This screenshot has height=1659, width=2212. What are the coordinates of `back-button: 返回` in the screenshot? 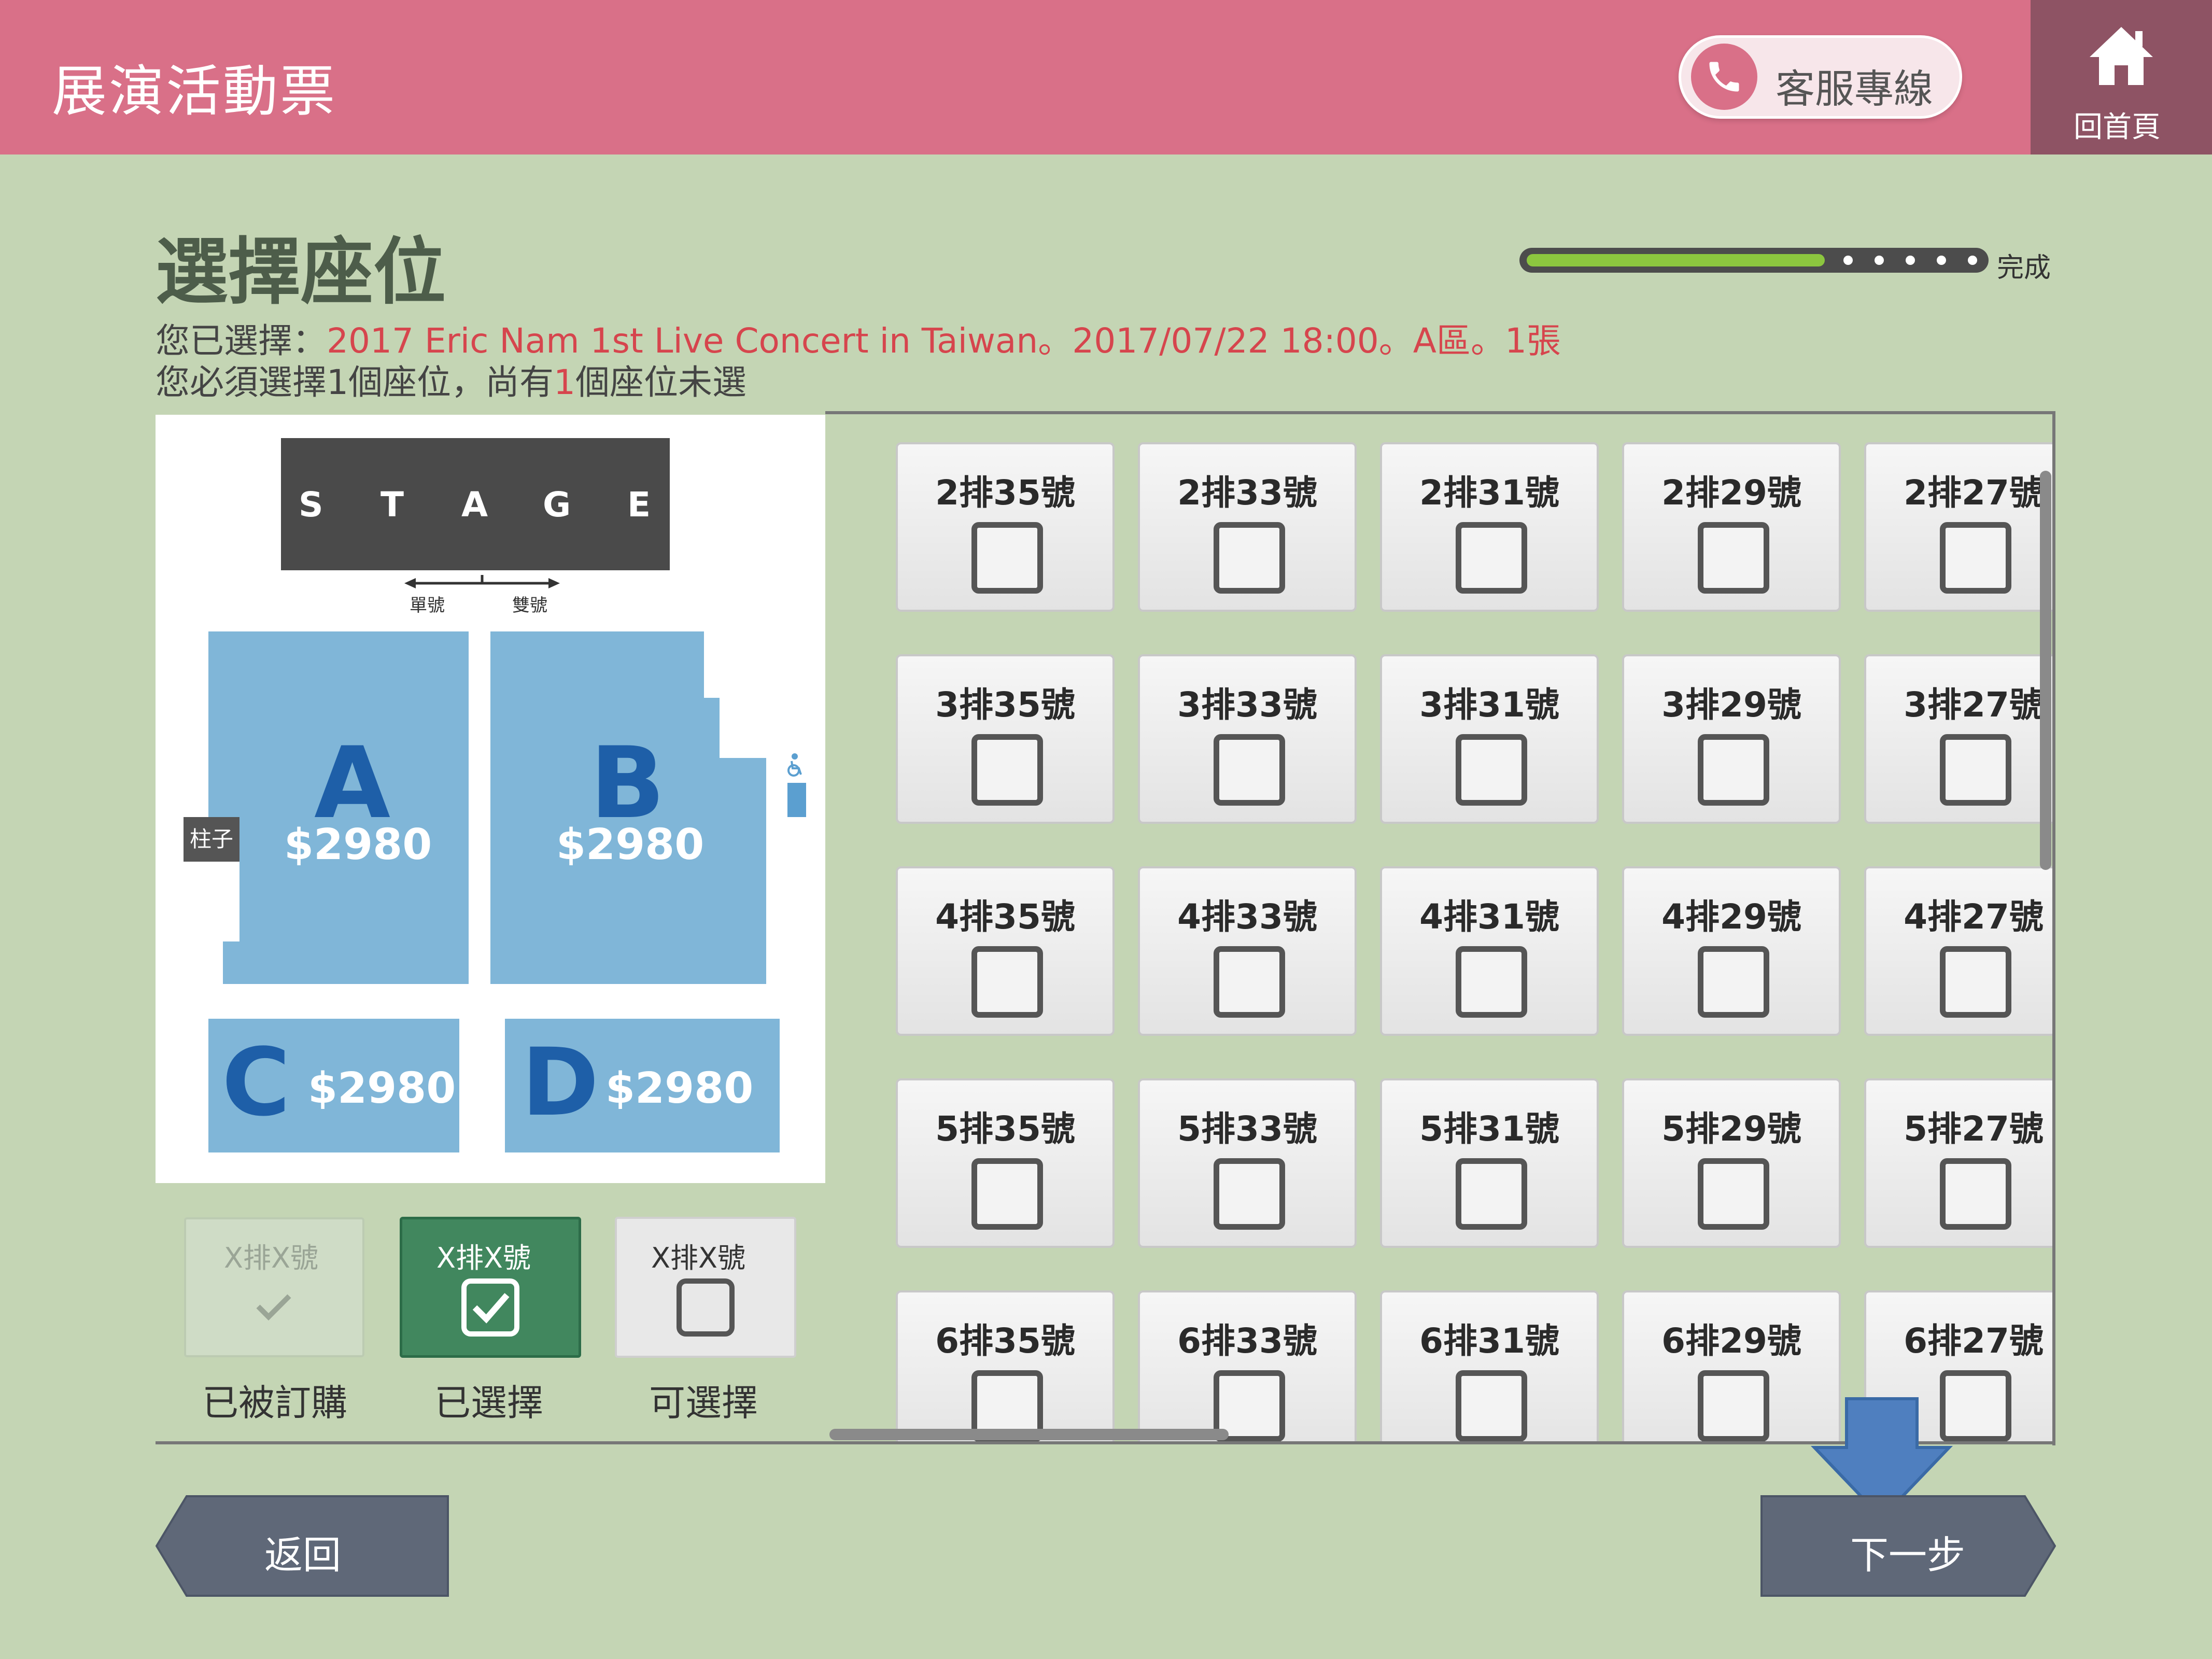 It's located at (303, 1546).